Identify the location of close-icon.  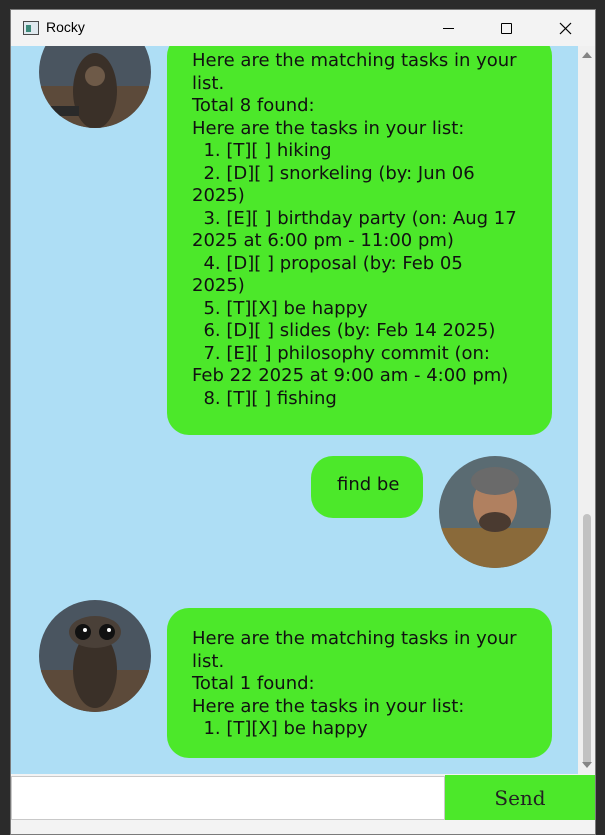
(565, 28).